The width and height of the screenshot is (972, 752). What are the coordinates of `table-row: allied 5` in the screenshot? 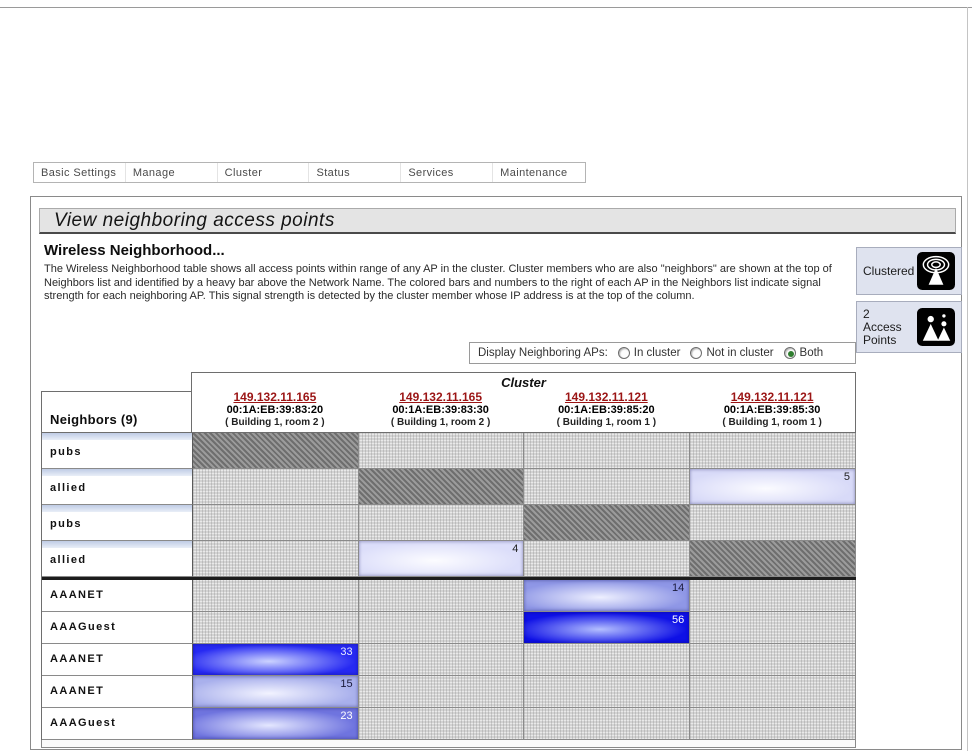 It's located at (449, 487).